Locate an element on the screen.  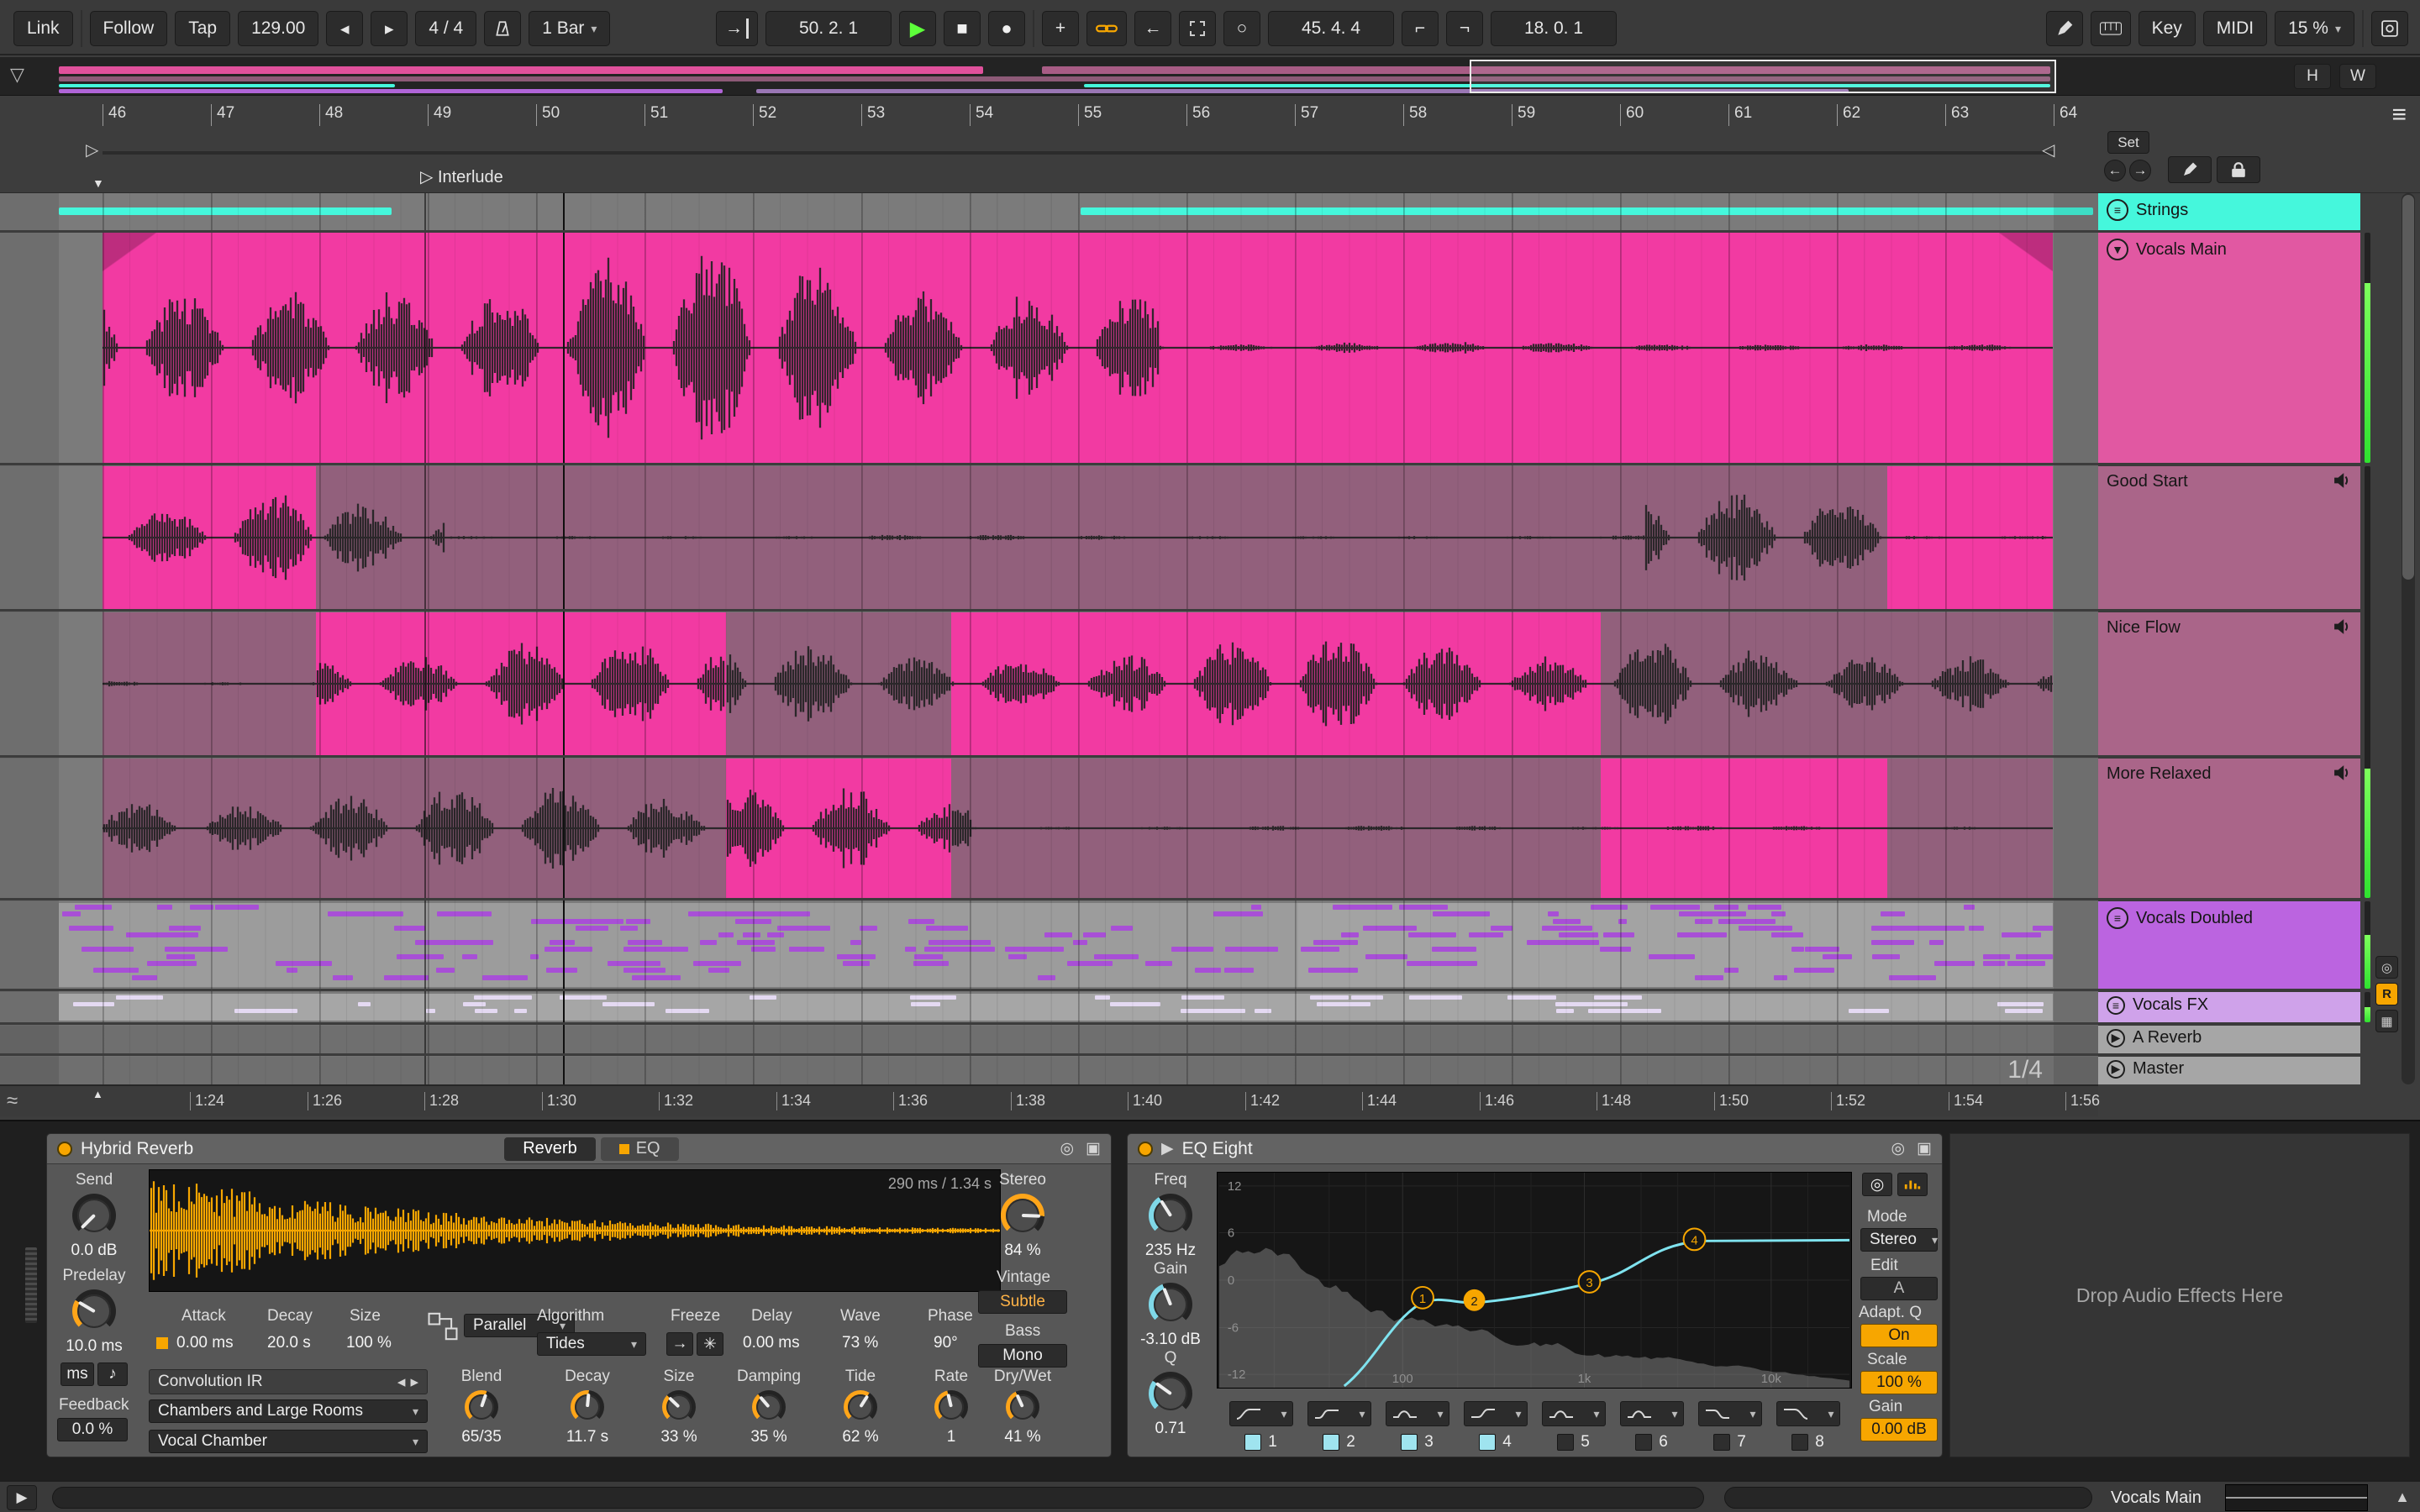
automation-mode-icon is located at coordinates (1197, 28).